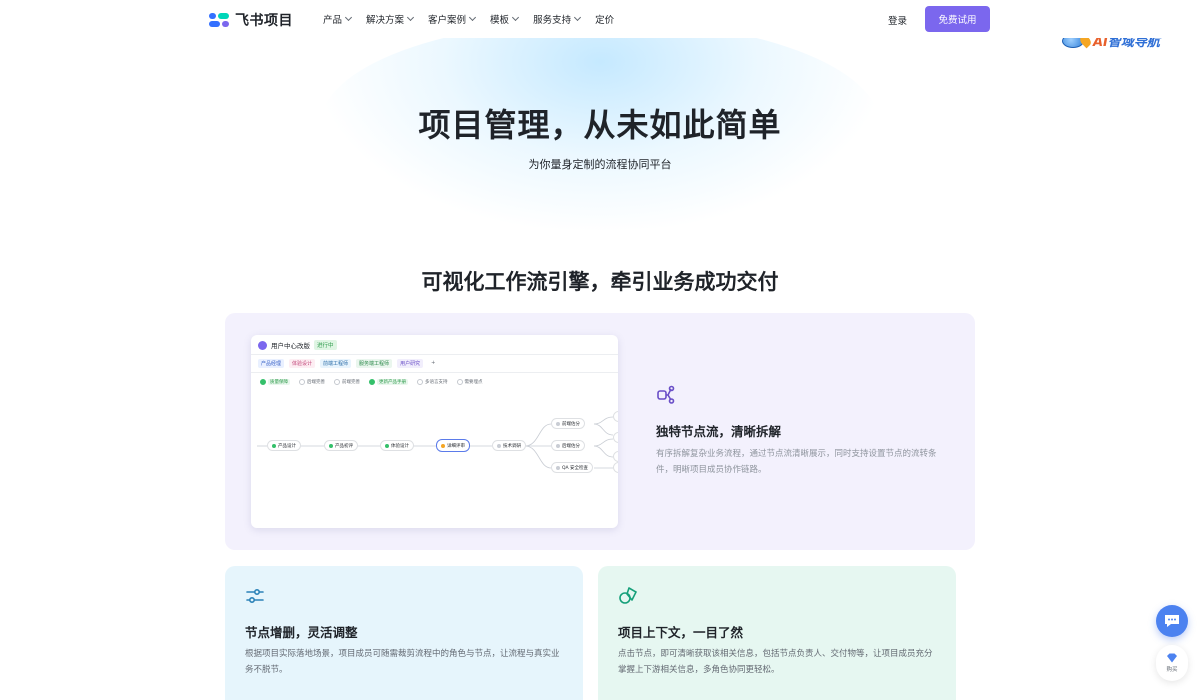  Describe the element at coordinates (897, 20) in the screenshot. I see `login-link: 登录` at that location.